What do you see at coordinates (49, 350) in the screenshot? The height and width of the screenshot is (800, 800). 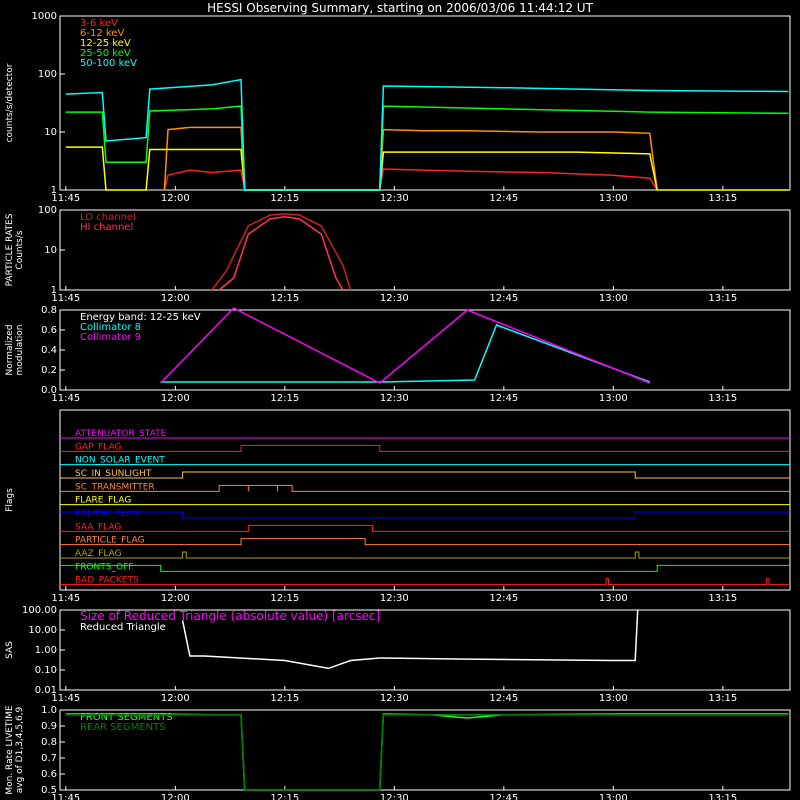 I see `y-tick-label: 0.4` at bounding box center [49, 350].